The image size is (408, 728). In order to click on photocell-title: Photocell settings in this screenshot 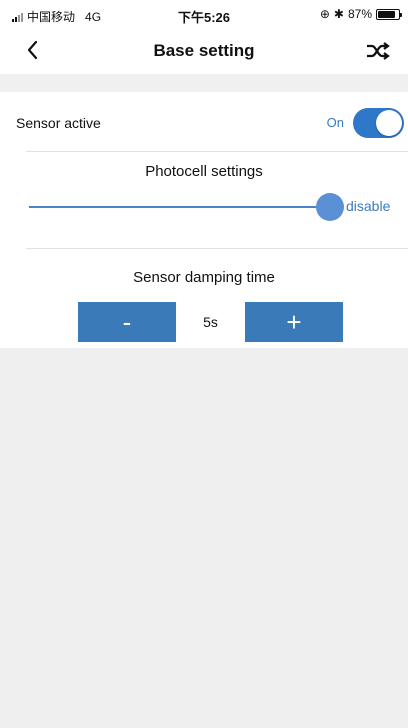, I will do `click(204, 171)`.